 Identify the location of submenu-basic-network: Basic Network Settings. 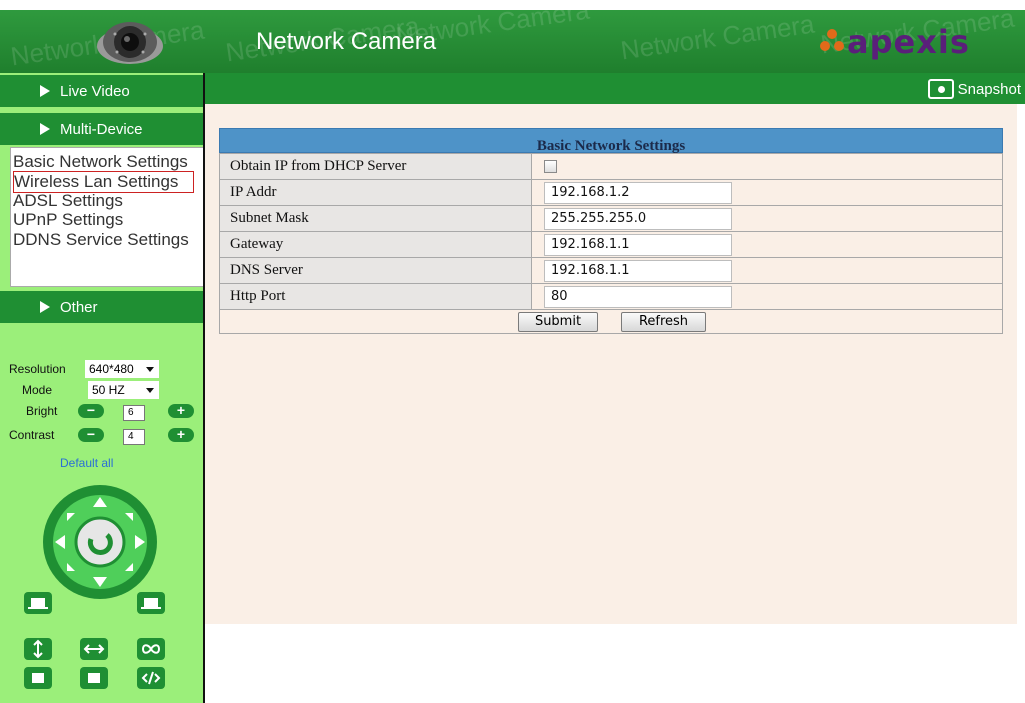
(100, 162).